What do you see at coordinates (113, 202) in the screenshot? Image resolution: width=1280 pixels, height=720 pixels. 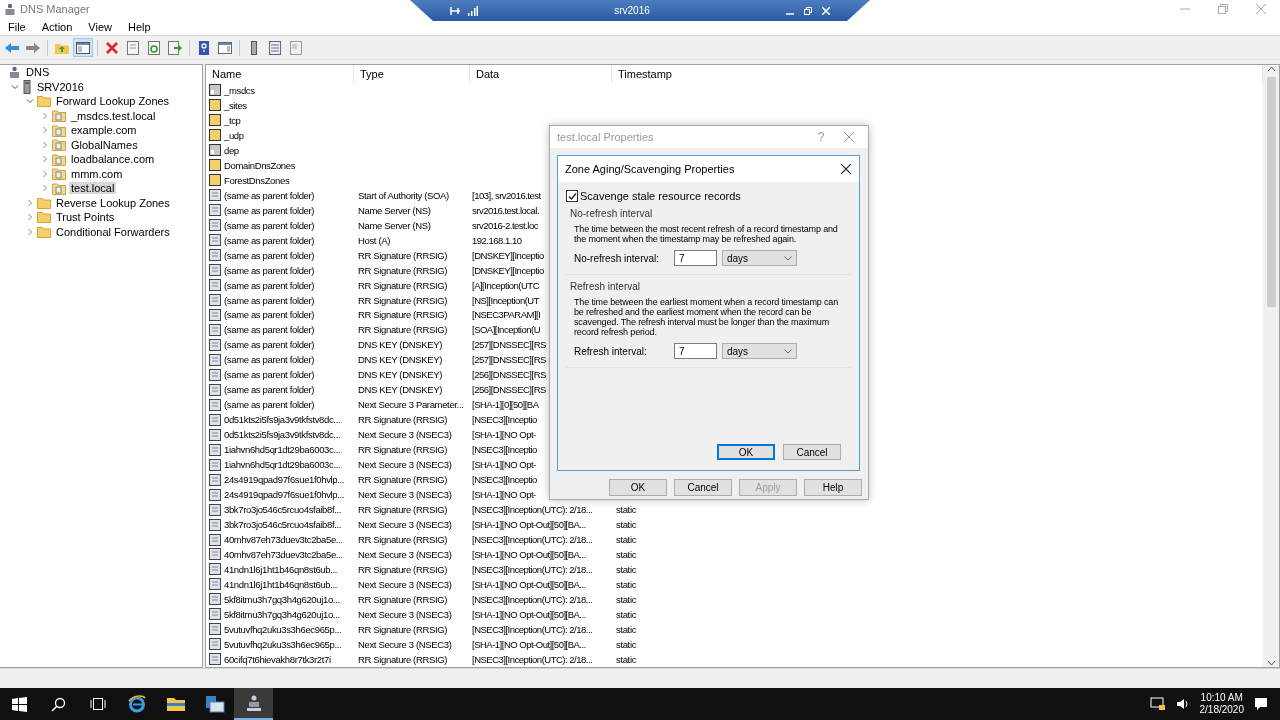 I see `tree-item: Reverse Lookup Zones` at bounding box center [113, 202].